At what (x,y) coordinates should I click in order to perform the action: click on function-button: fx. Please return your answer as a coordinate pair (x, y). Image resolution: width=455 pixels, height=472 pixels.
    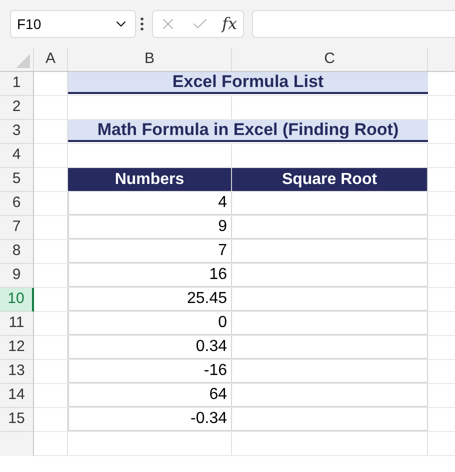
    Looking at the image, I should click on (229, 24).